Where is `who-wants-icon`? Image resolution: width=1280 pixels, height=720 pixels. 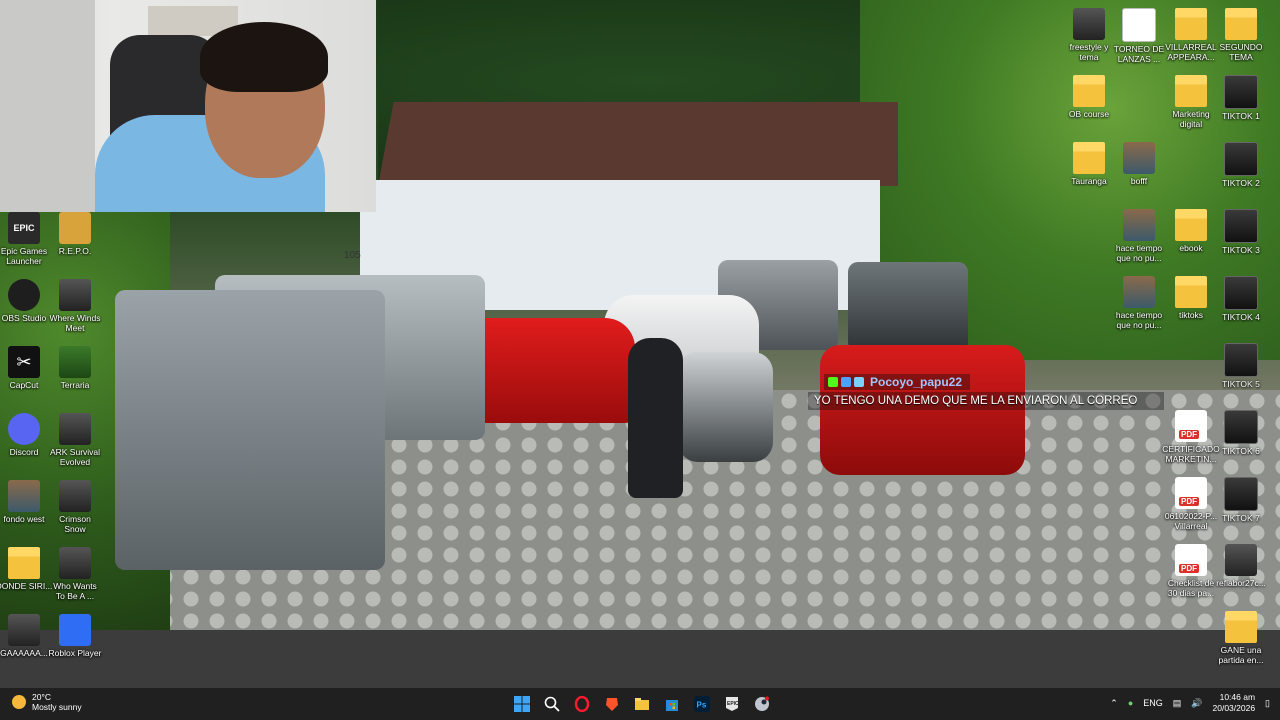
who-wants-icon is located at coordinates (75, 563).